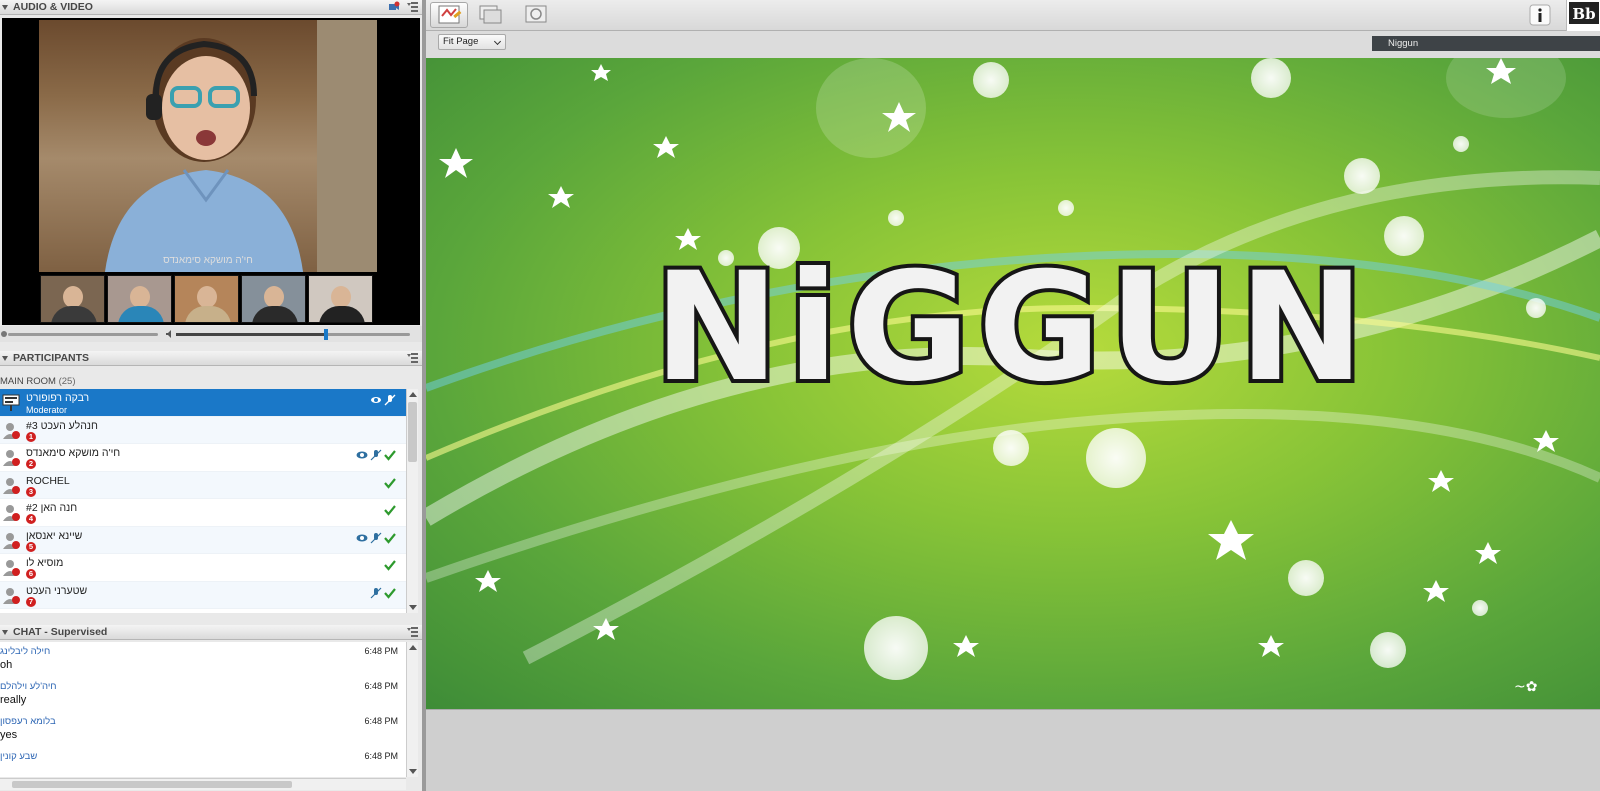 The height and width of the screenshot is (791, 1600). I want to click on audio-controls, so click(211, 334).